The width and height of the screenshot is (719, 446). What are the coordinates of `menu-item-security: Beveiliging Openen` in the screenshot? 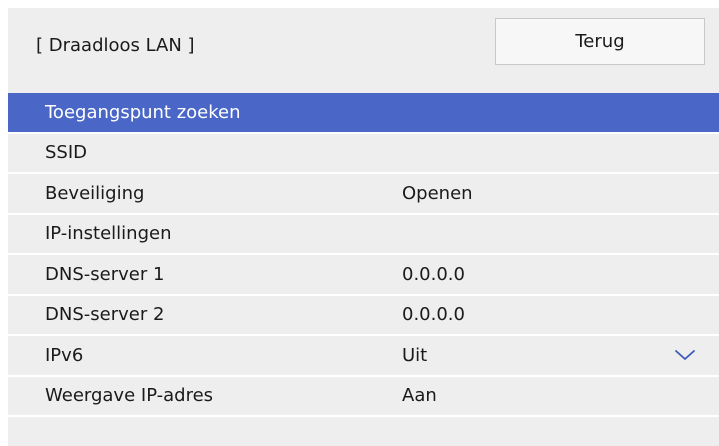 It's located at (363, 194).